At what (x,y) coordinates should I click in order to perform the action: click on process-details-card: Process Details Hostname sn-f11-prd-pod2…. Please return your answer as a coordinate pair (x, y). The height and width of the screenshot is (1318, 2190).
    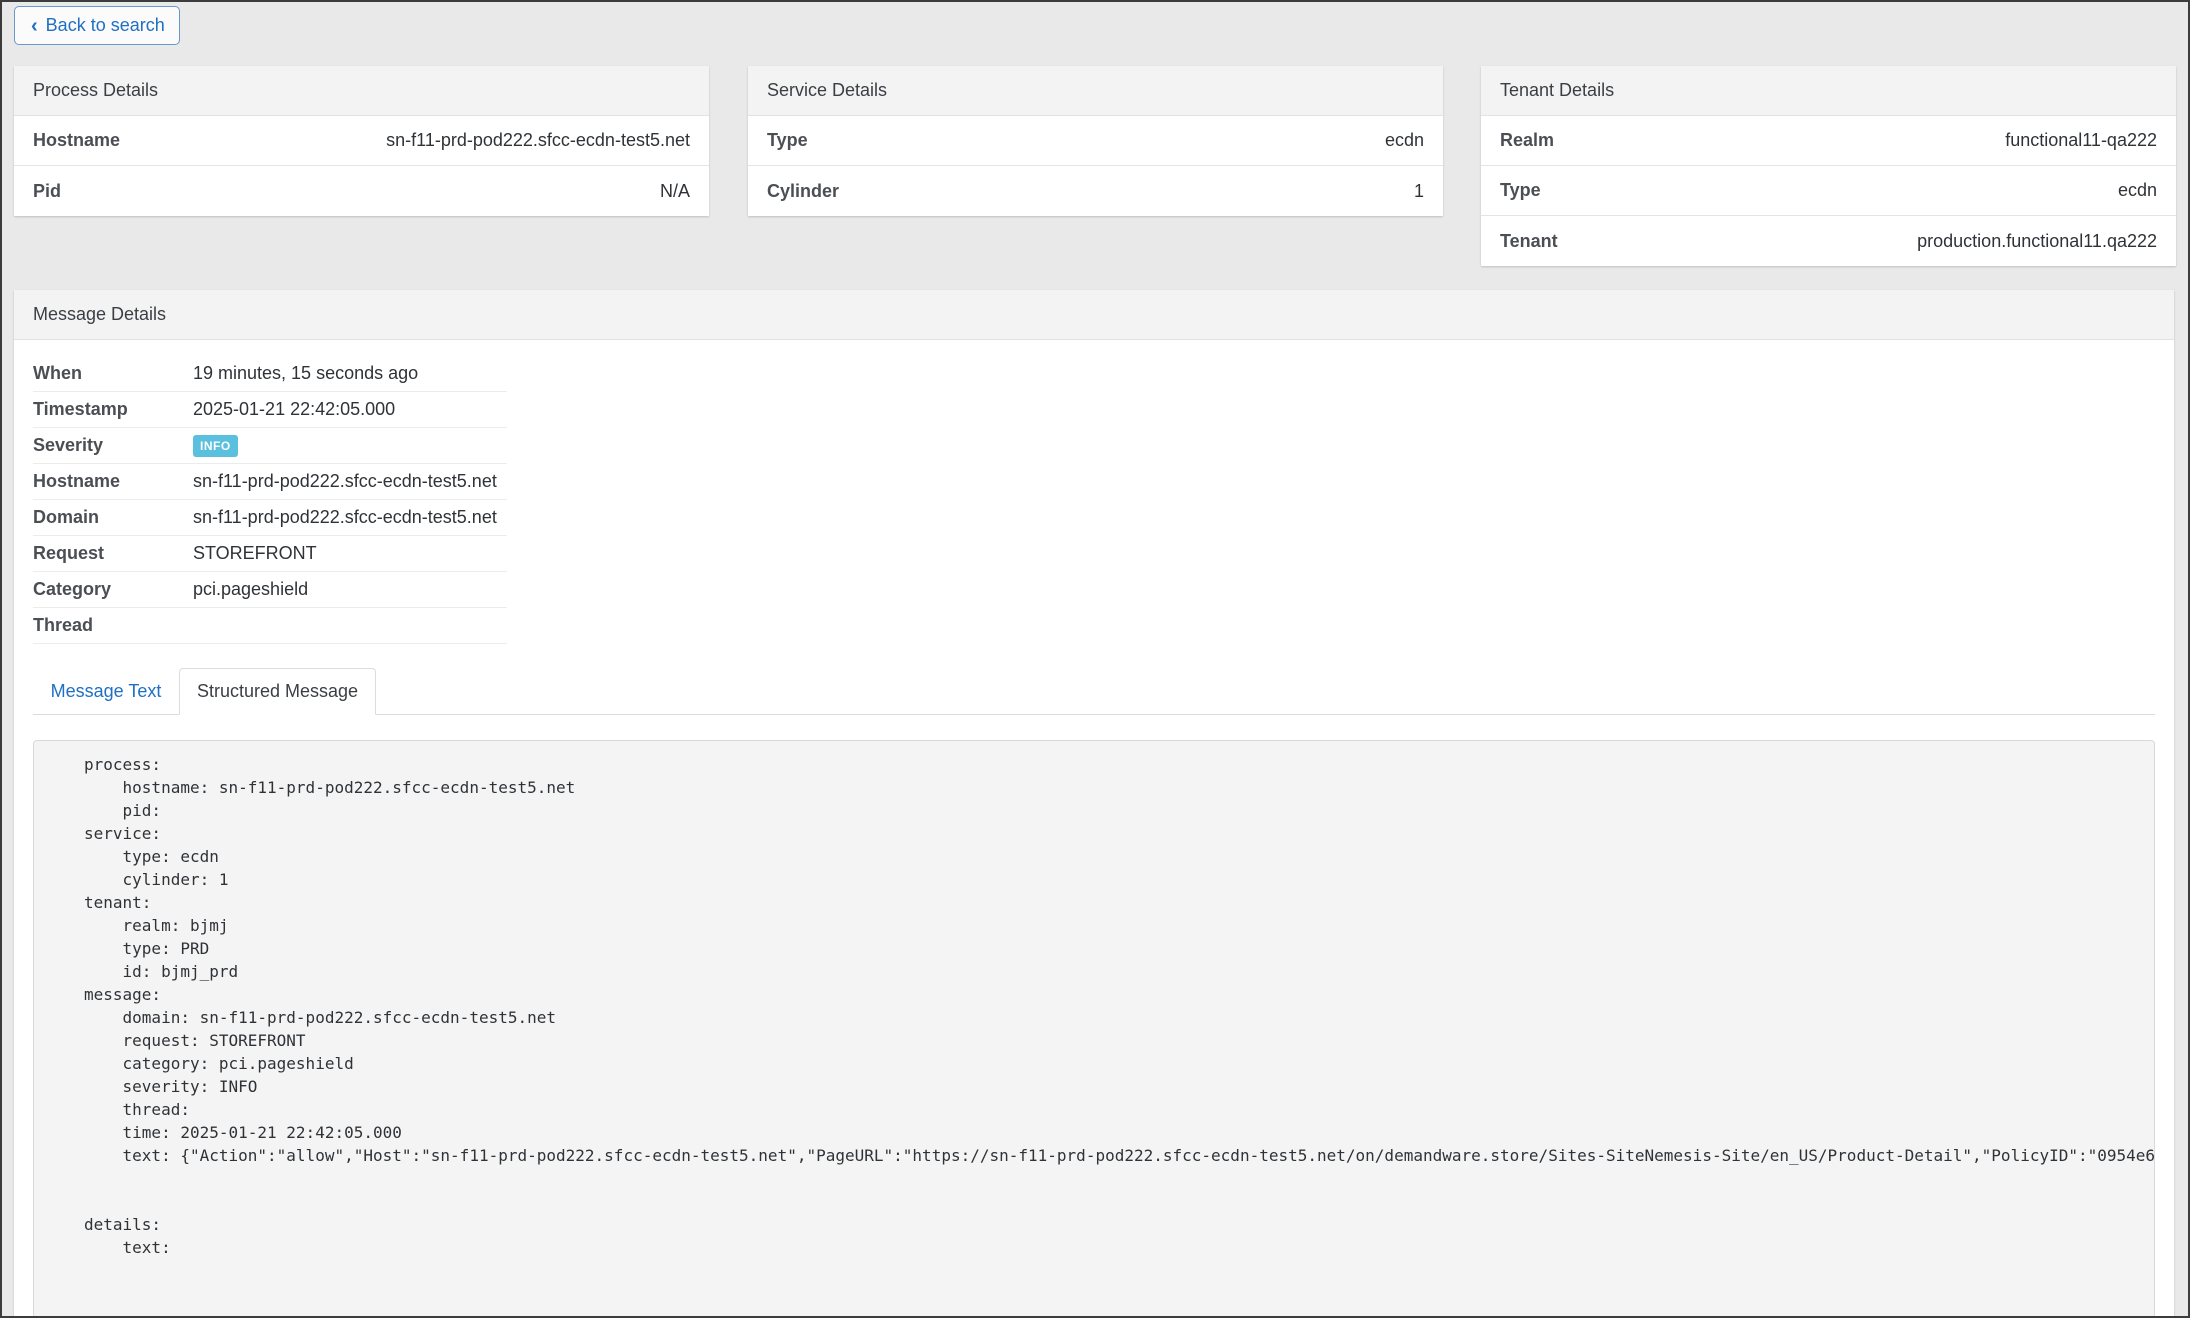
    Looking at the image, I should click on (361, 141).